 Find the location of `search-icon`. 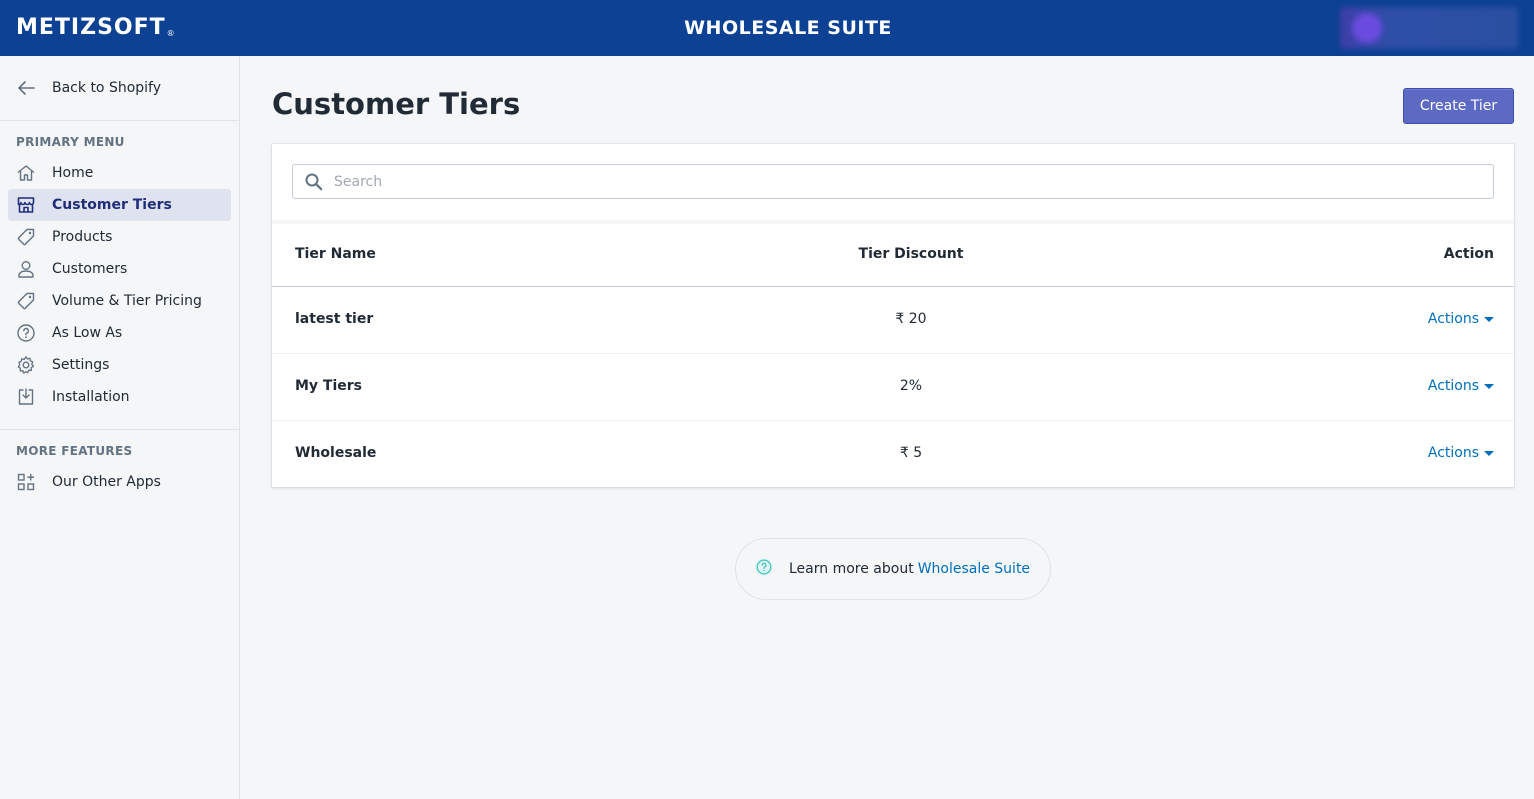

search-icon is located at coordinates (314, 182).